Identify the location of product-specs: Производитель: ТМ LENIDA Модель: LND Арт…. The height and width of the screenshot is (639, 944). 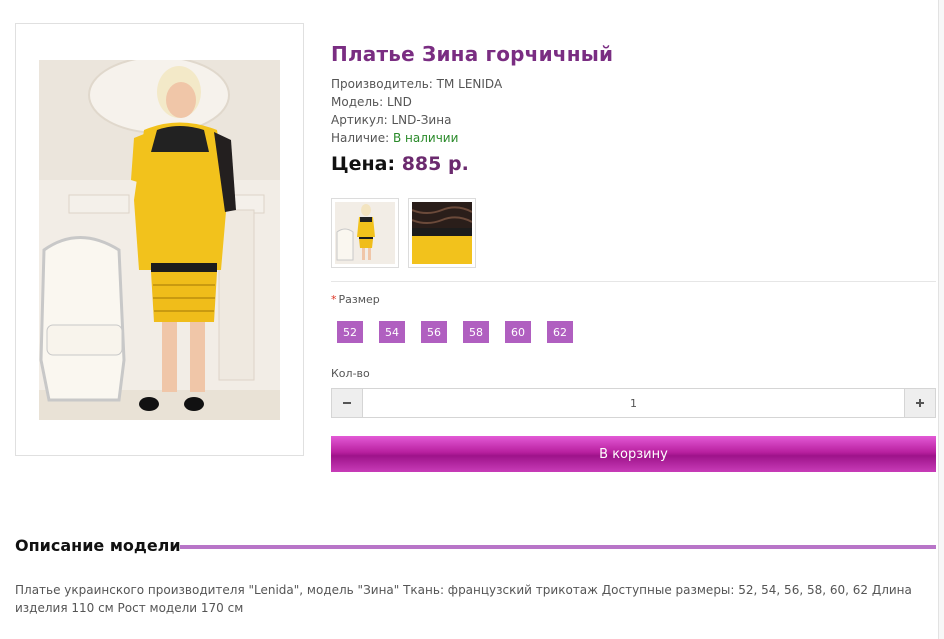
(416, 111).